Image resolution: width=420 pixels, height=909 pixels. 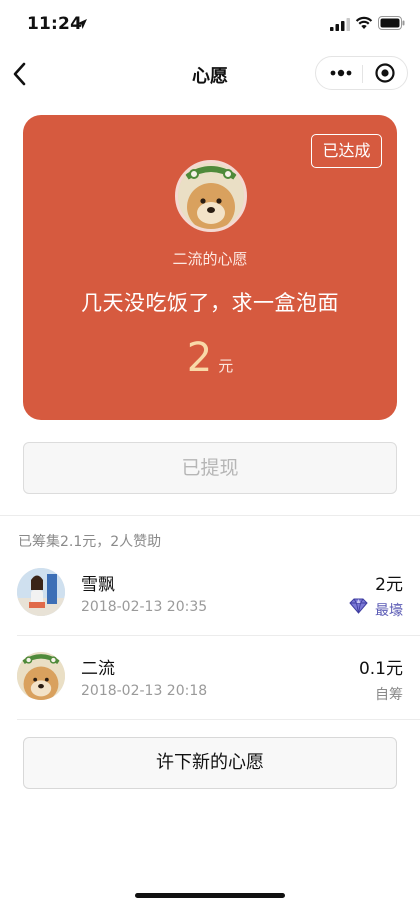 I want to click on row-divider, so click(x=218, y=719).